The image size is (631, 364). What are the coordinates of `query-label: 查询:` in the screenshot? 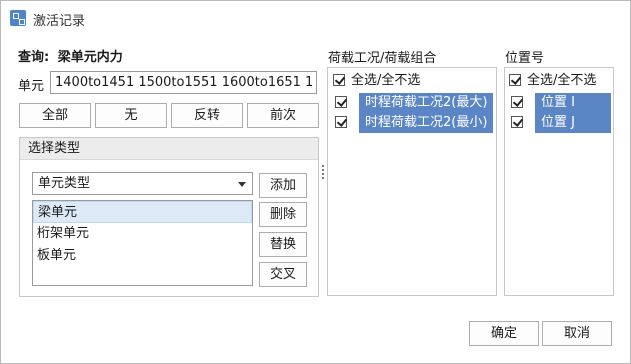 It's located at (34, 57).